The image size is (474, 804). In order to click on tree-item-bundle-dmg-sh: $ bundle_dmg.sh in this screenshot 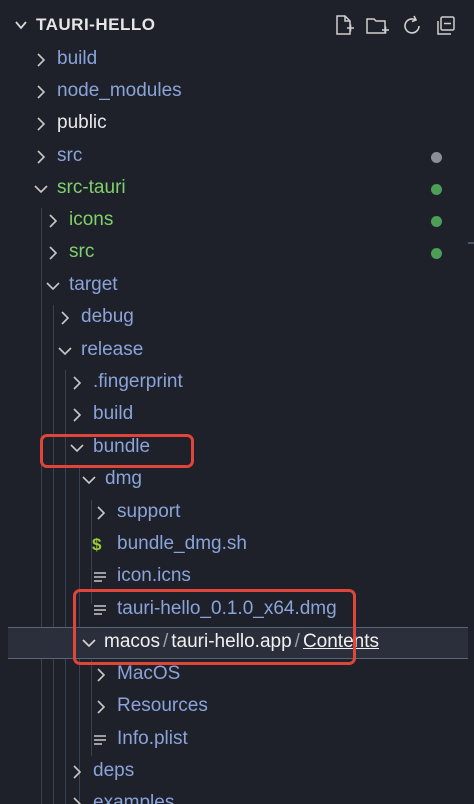, I will do `click(237, 545)`.